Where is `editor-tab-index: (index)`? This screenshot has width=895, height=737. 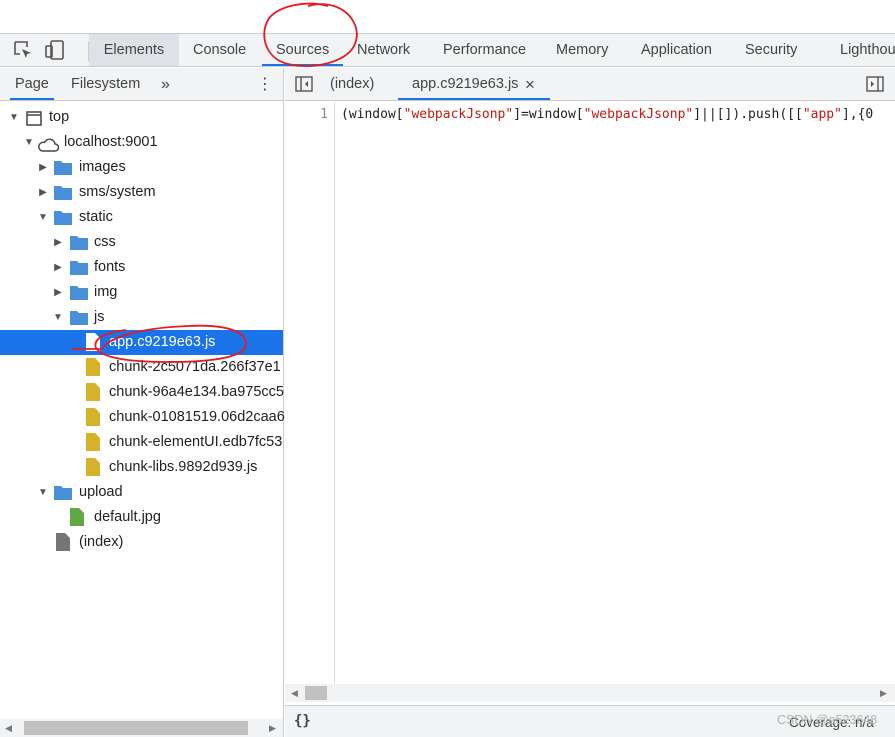
editor-tab-index: (index) is located at coordinates (352, 84).